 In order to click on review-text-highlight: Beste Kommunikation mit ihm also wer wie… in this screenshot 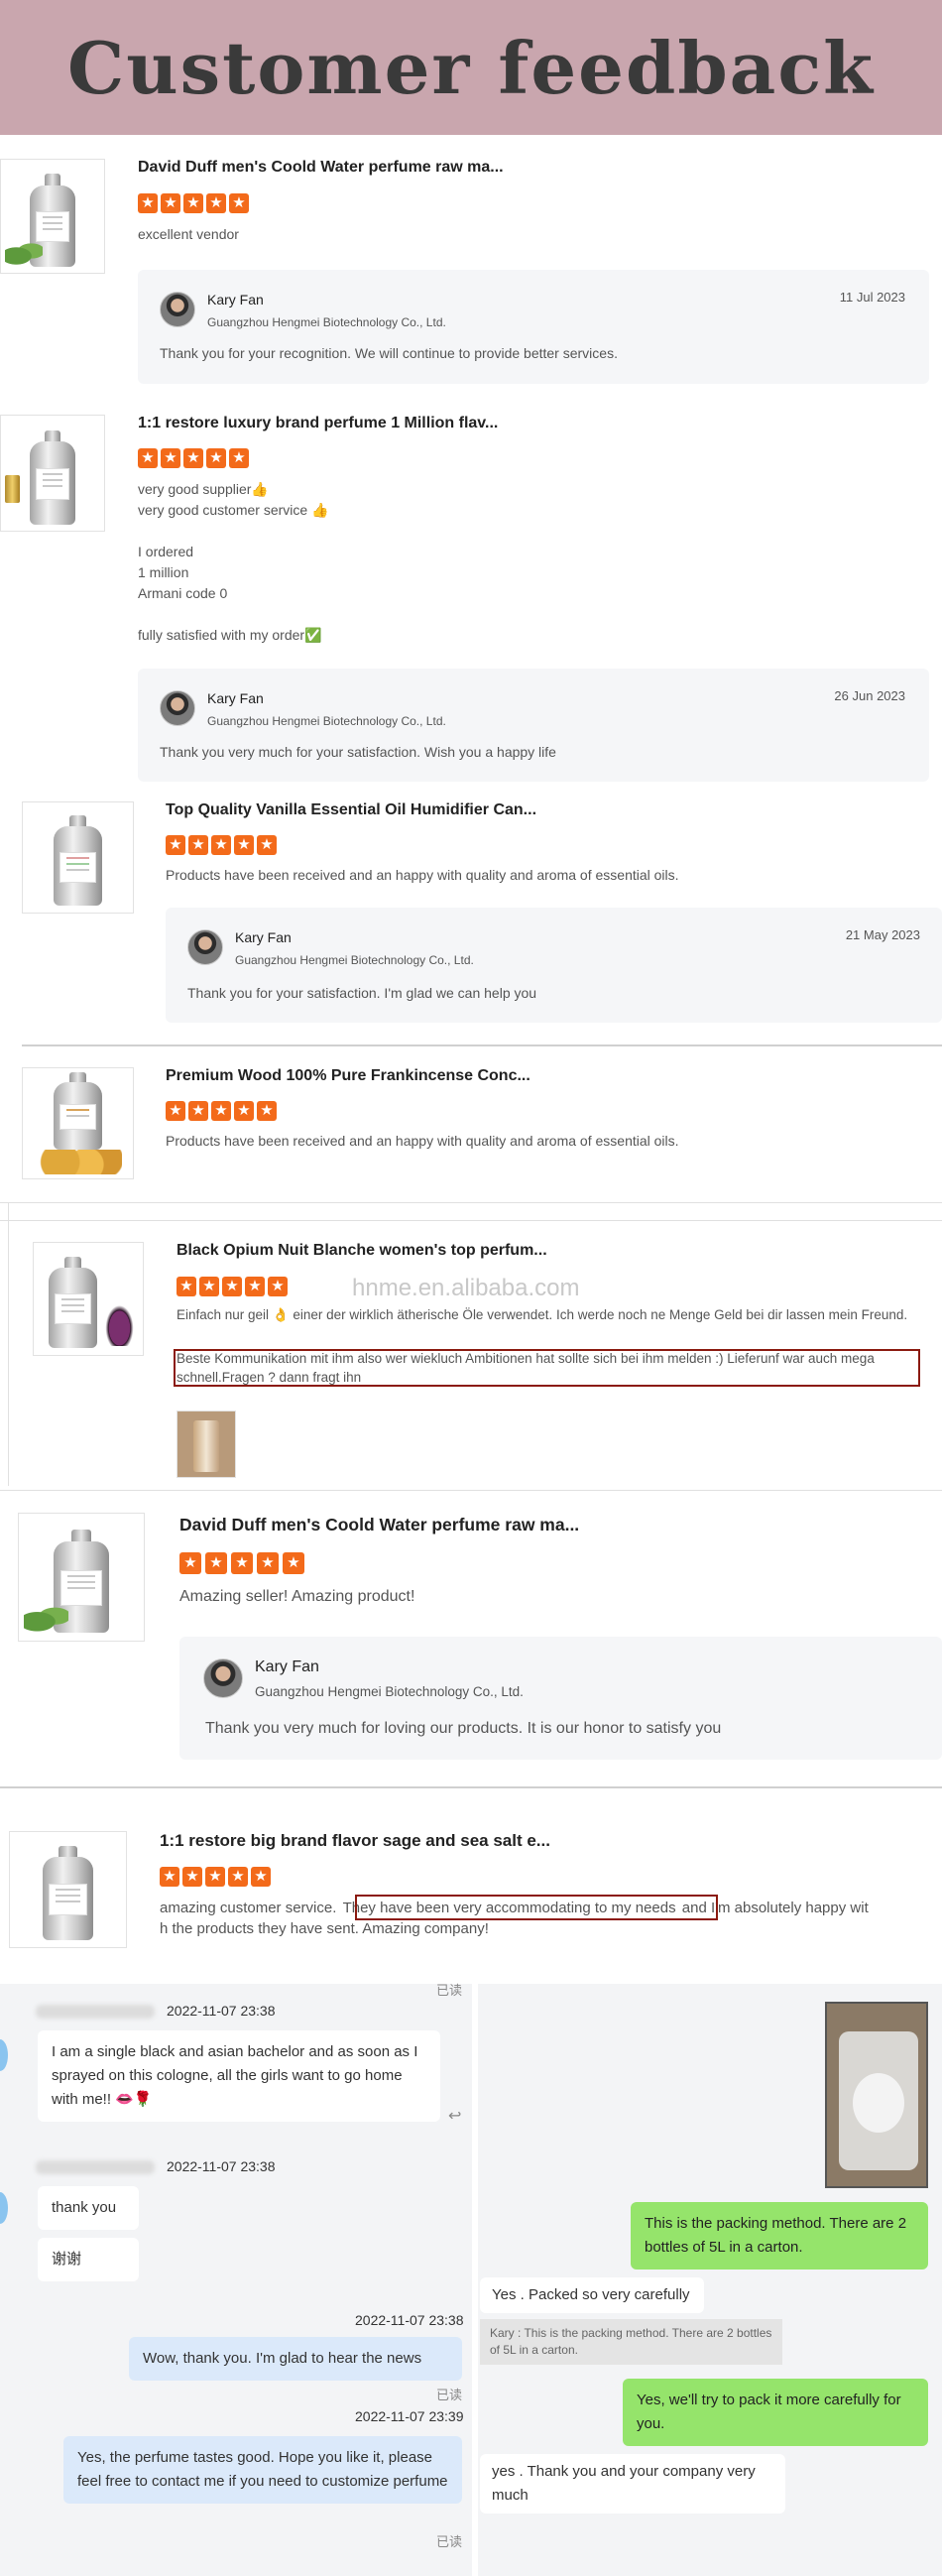, I will do `click(526, 1368)`.